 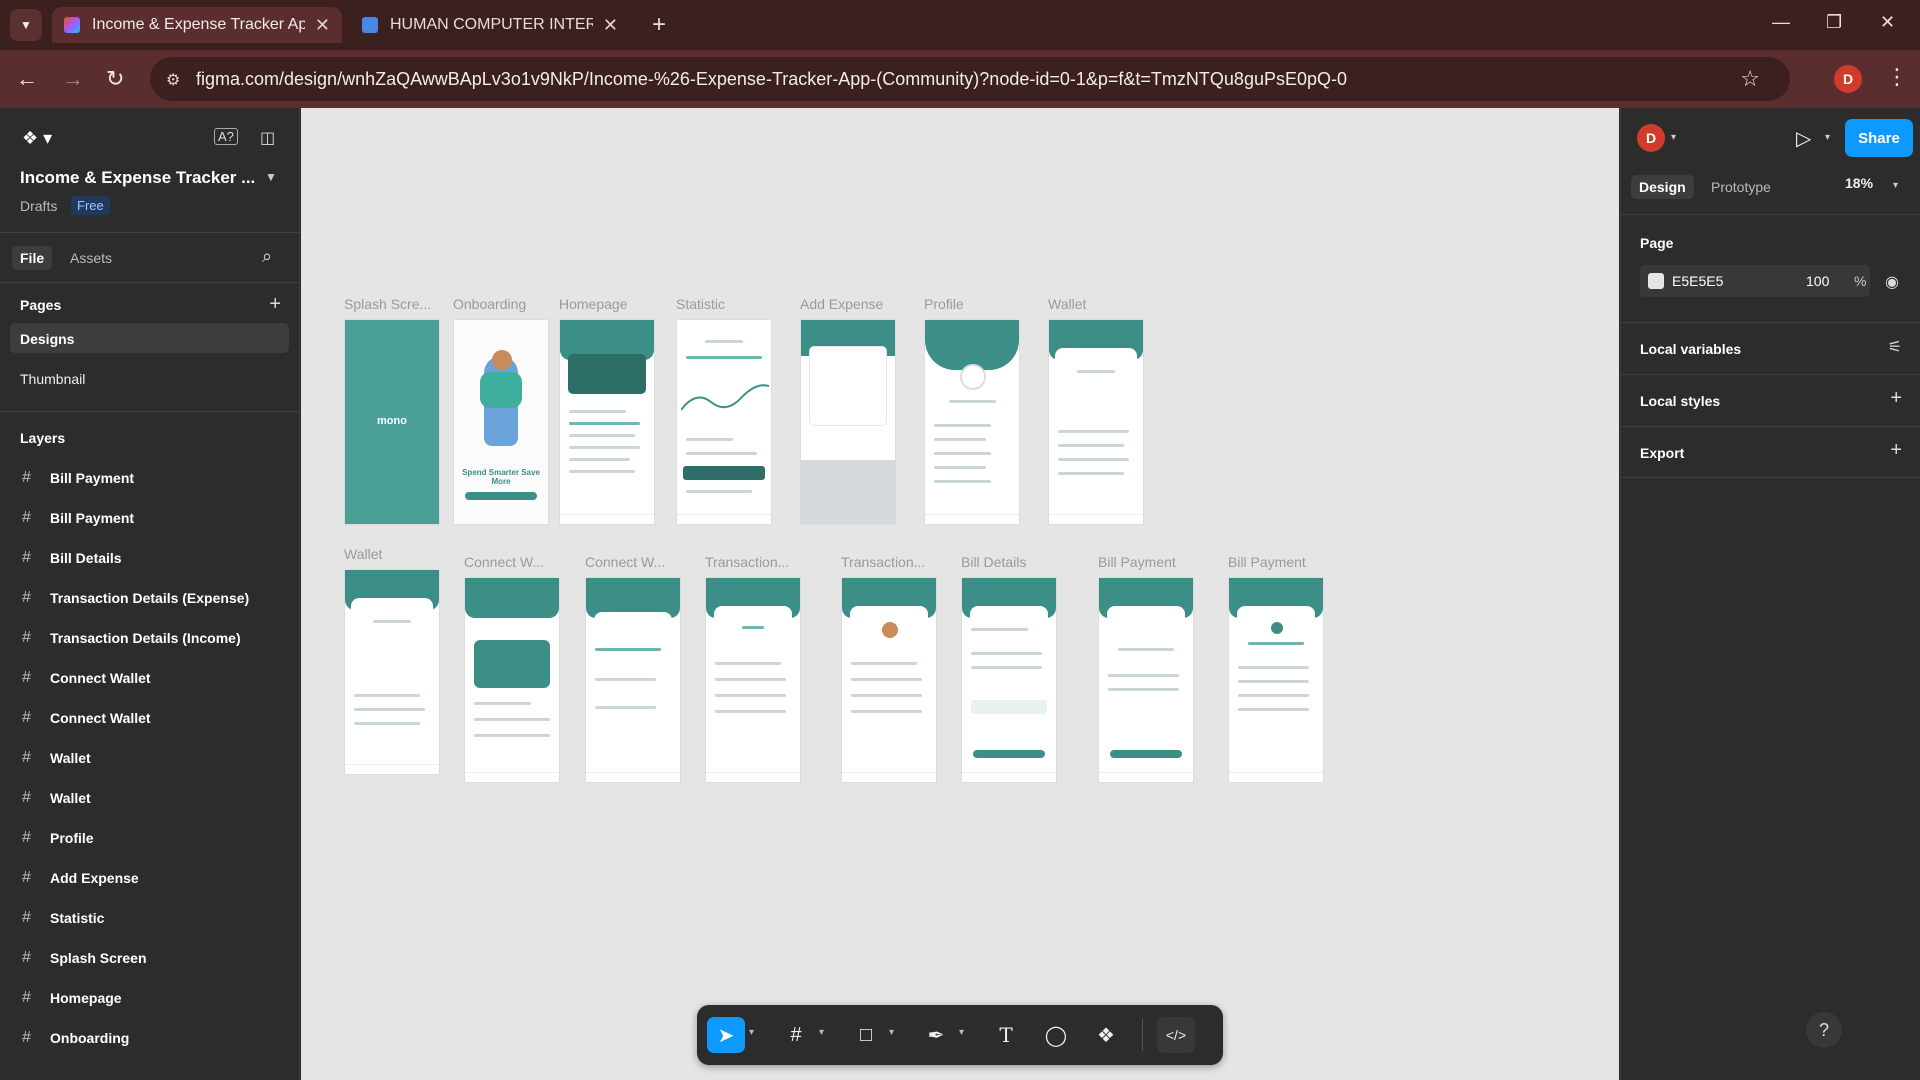 What do you see at coordinates (1656, 281) in the screenshot?
I see `color-swatch` at bounding box center [1656, 281].